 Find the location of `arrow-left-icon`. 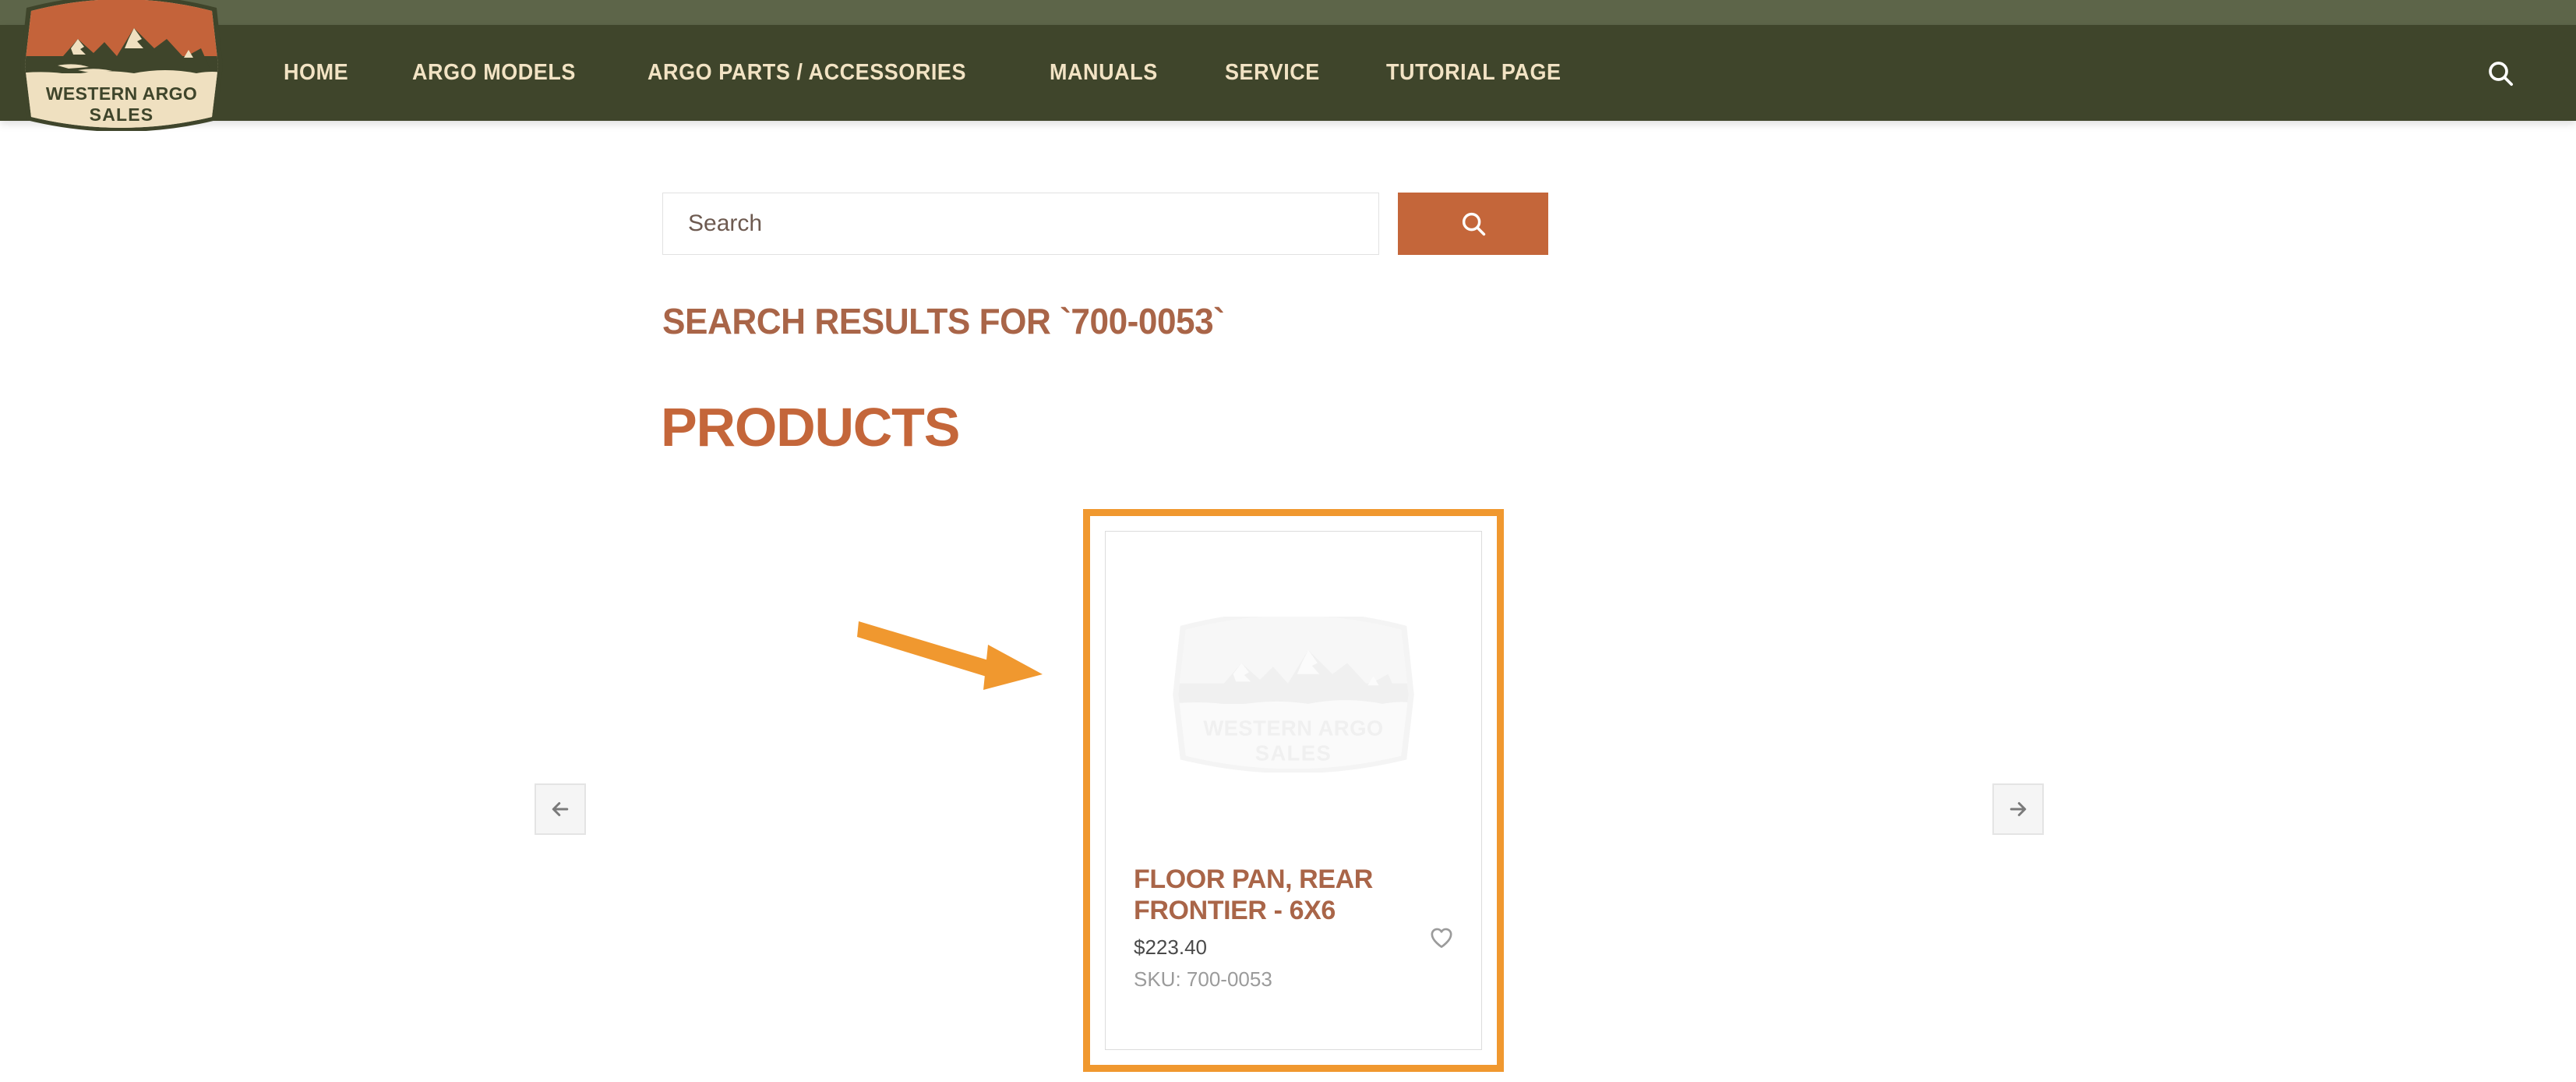

arrow-left-icon is located at coordinates (560, 809).